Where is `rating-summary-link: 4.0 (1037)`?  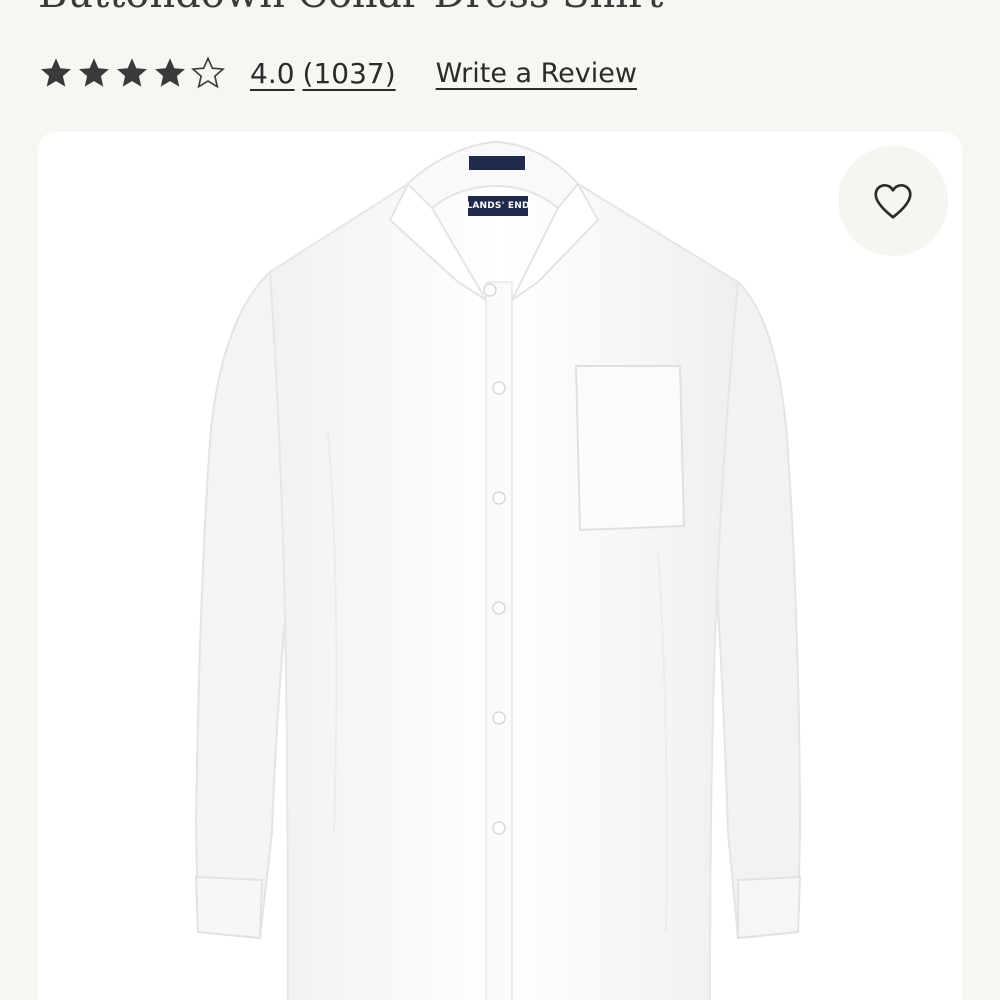
rating-summary-link: 4.0 (1037) is located at coordinates (323, 73).